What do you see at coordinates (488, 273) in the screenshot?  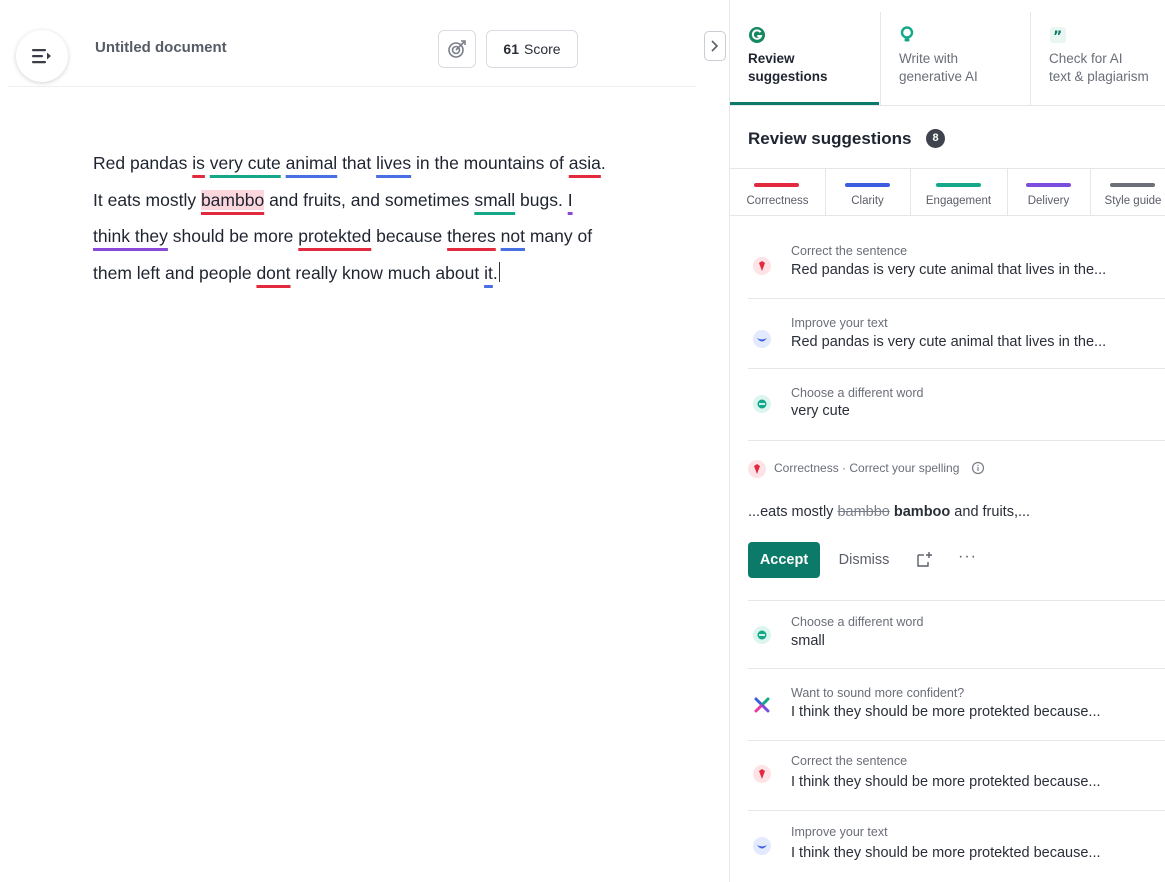 I see `flagged-word-it: it` at bounding box center [488, 273].